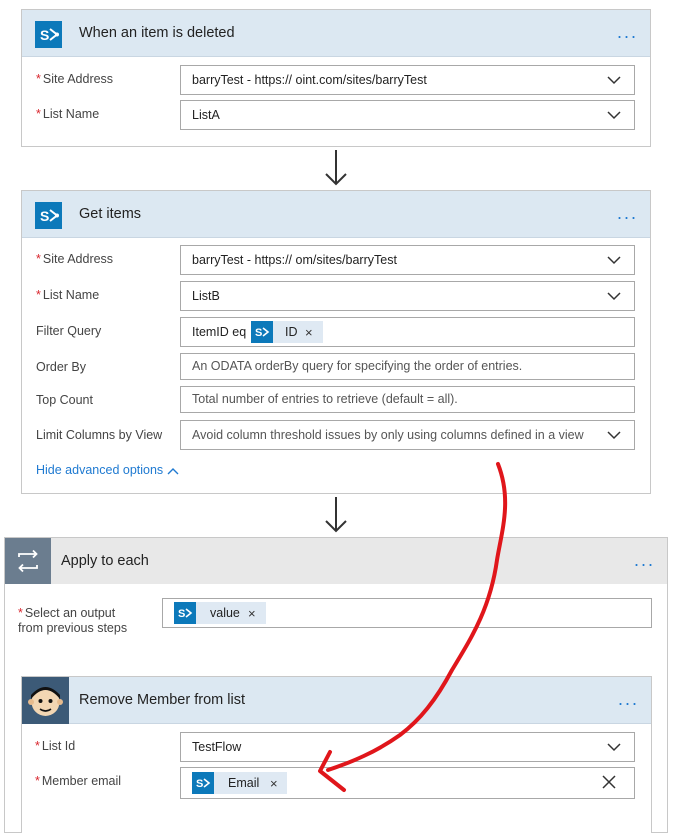 This screenshot has height=833, width=673. I want to click on trigger-title: When an item is deleted, so click(157, 33).